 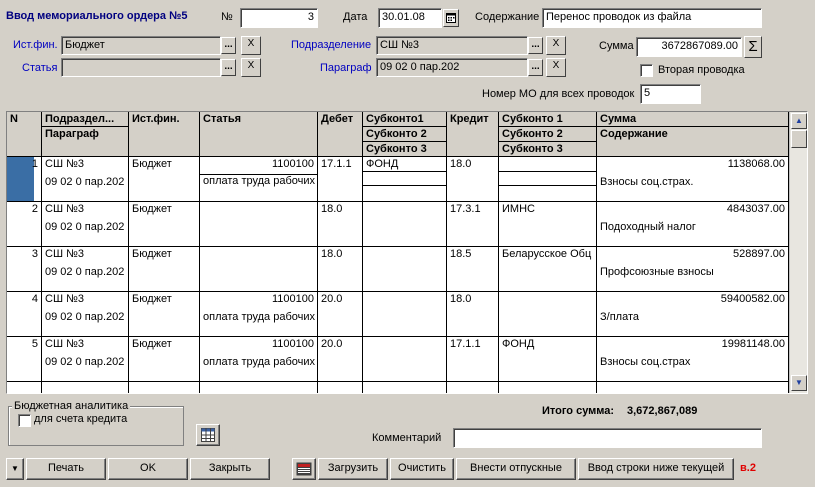 What do you see at coordinates (24, 134) in the screenshot?
I see `header-n: N` at bounding box center [24, 134].